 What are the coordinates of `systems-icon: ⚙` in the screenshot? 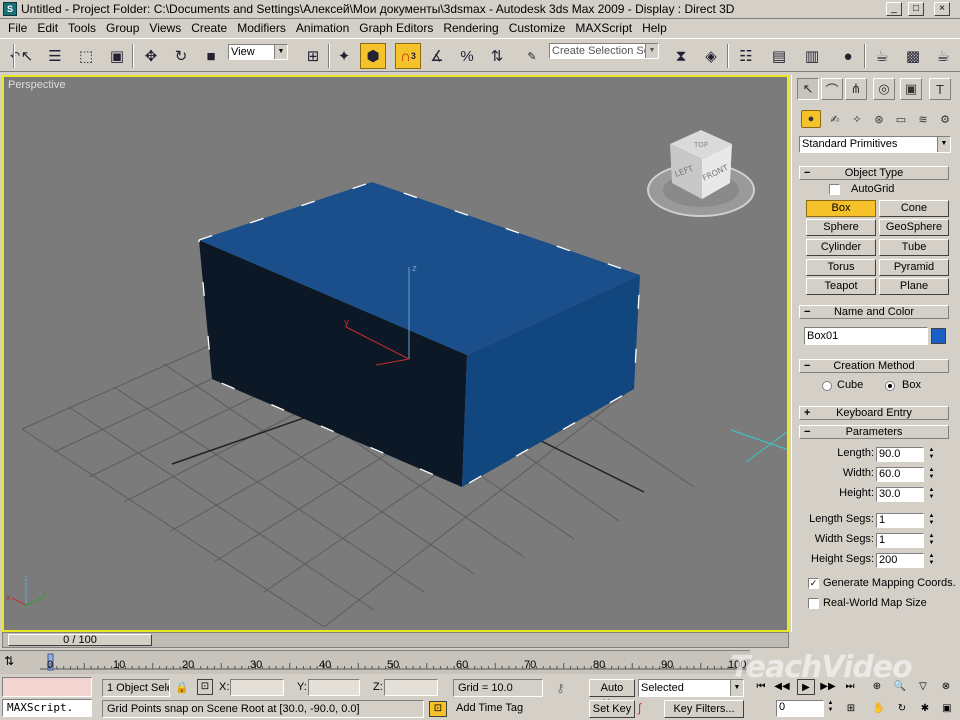 It's located at (945, 119).